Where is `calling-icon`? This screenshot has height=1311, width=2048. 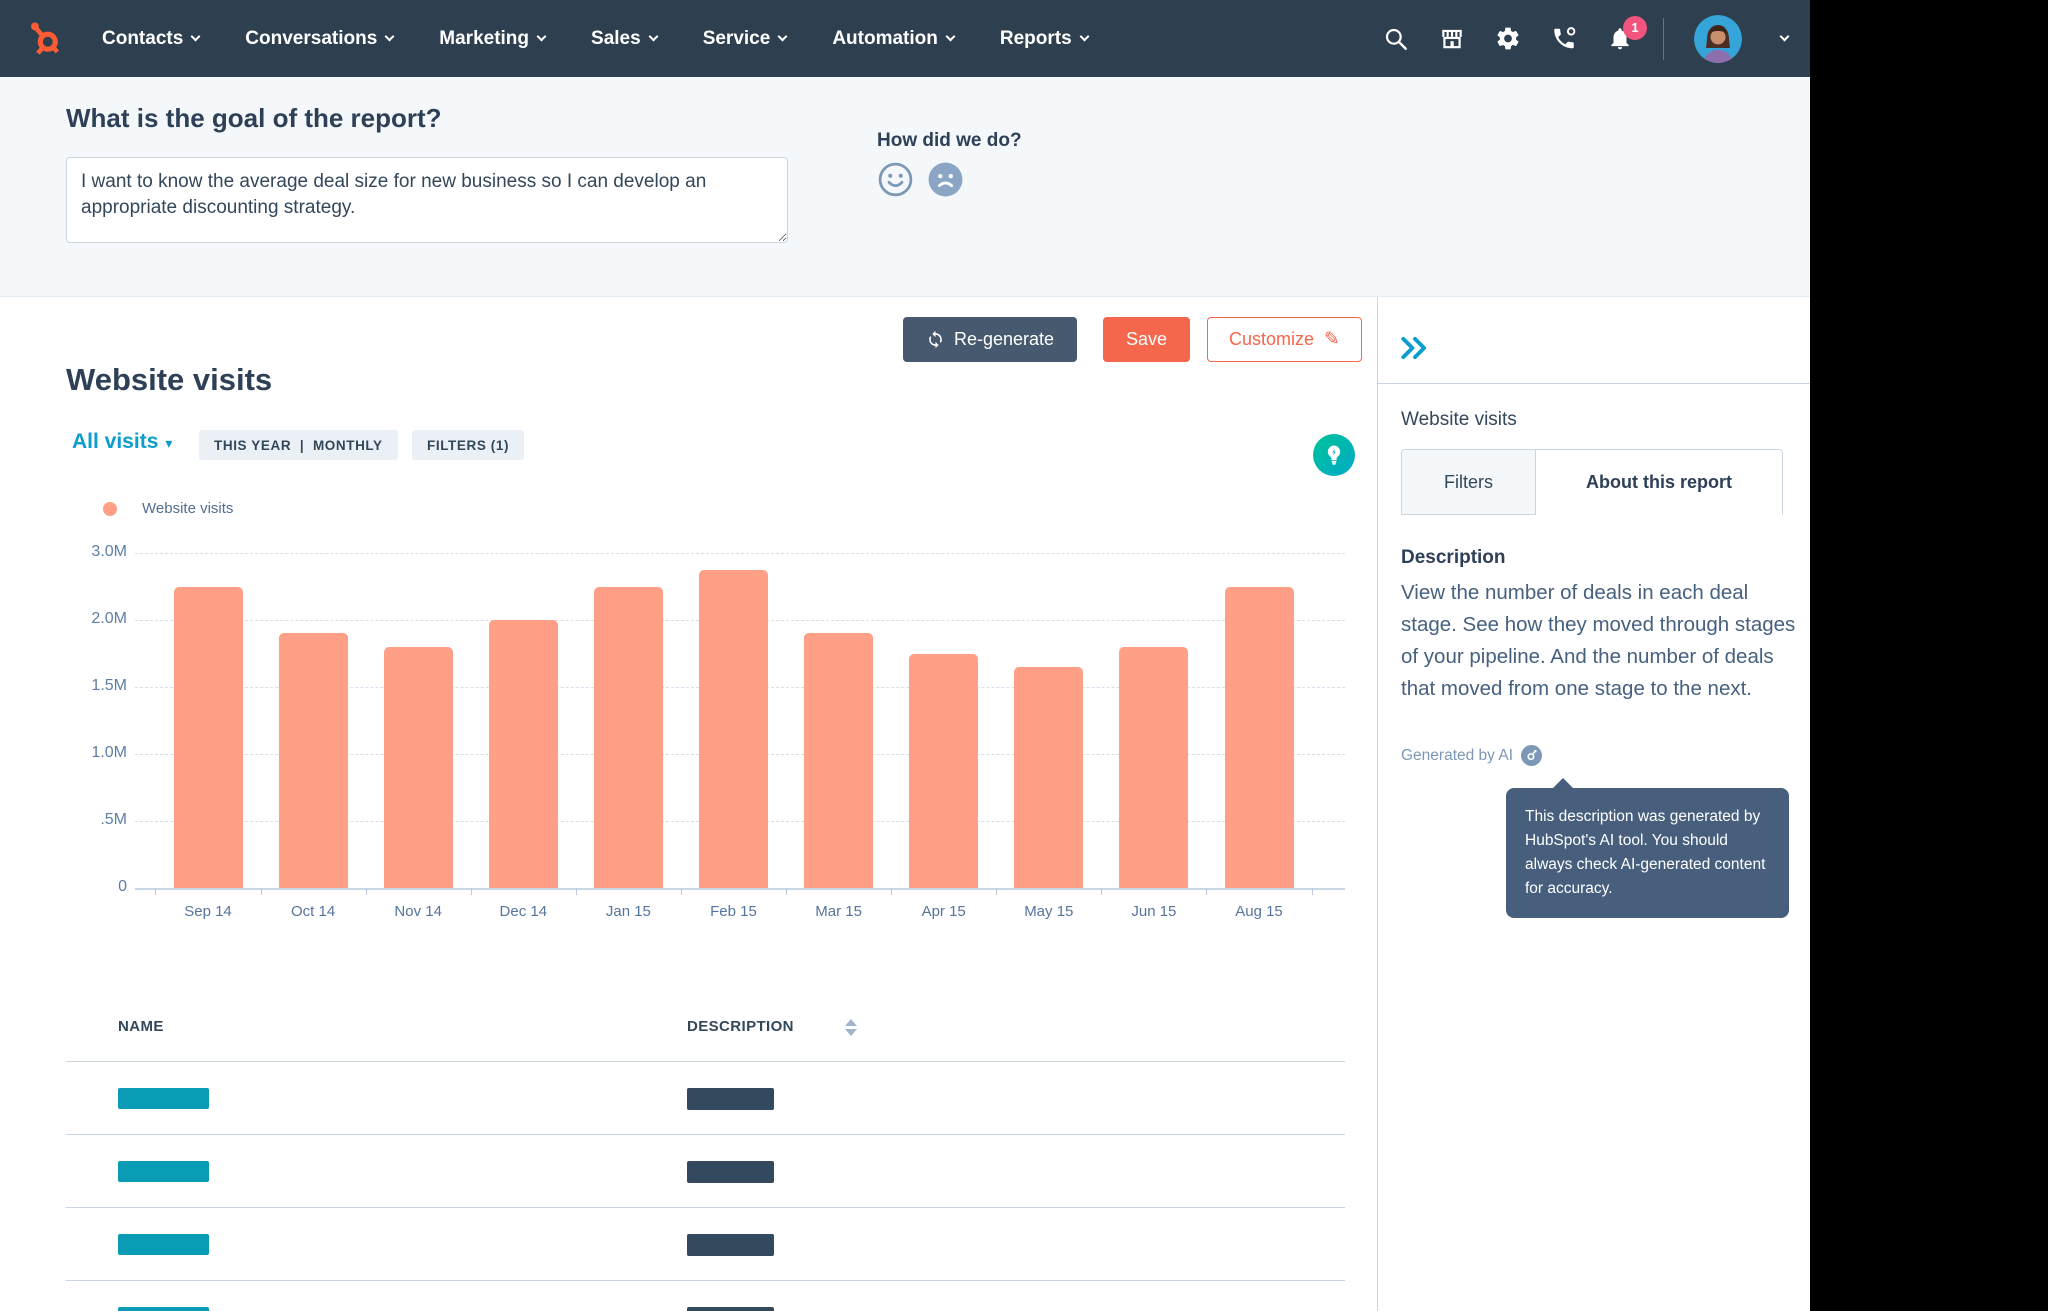
calling-icon is located at coordinates (1564, 39).